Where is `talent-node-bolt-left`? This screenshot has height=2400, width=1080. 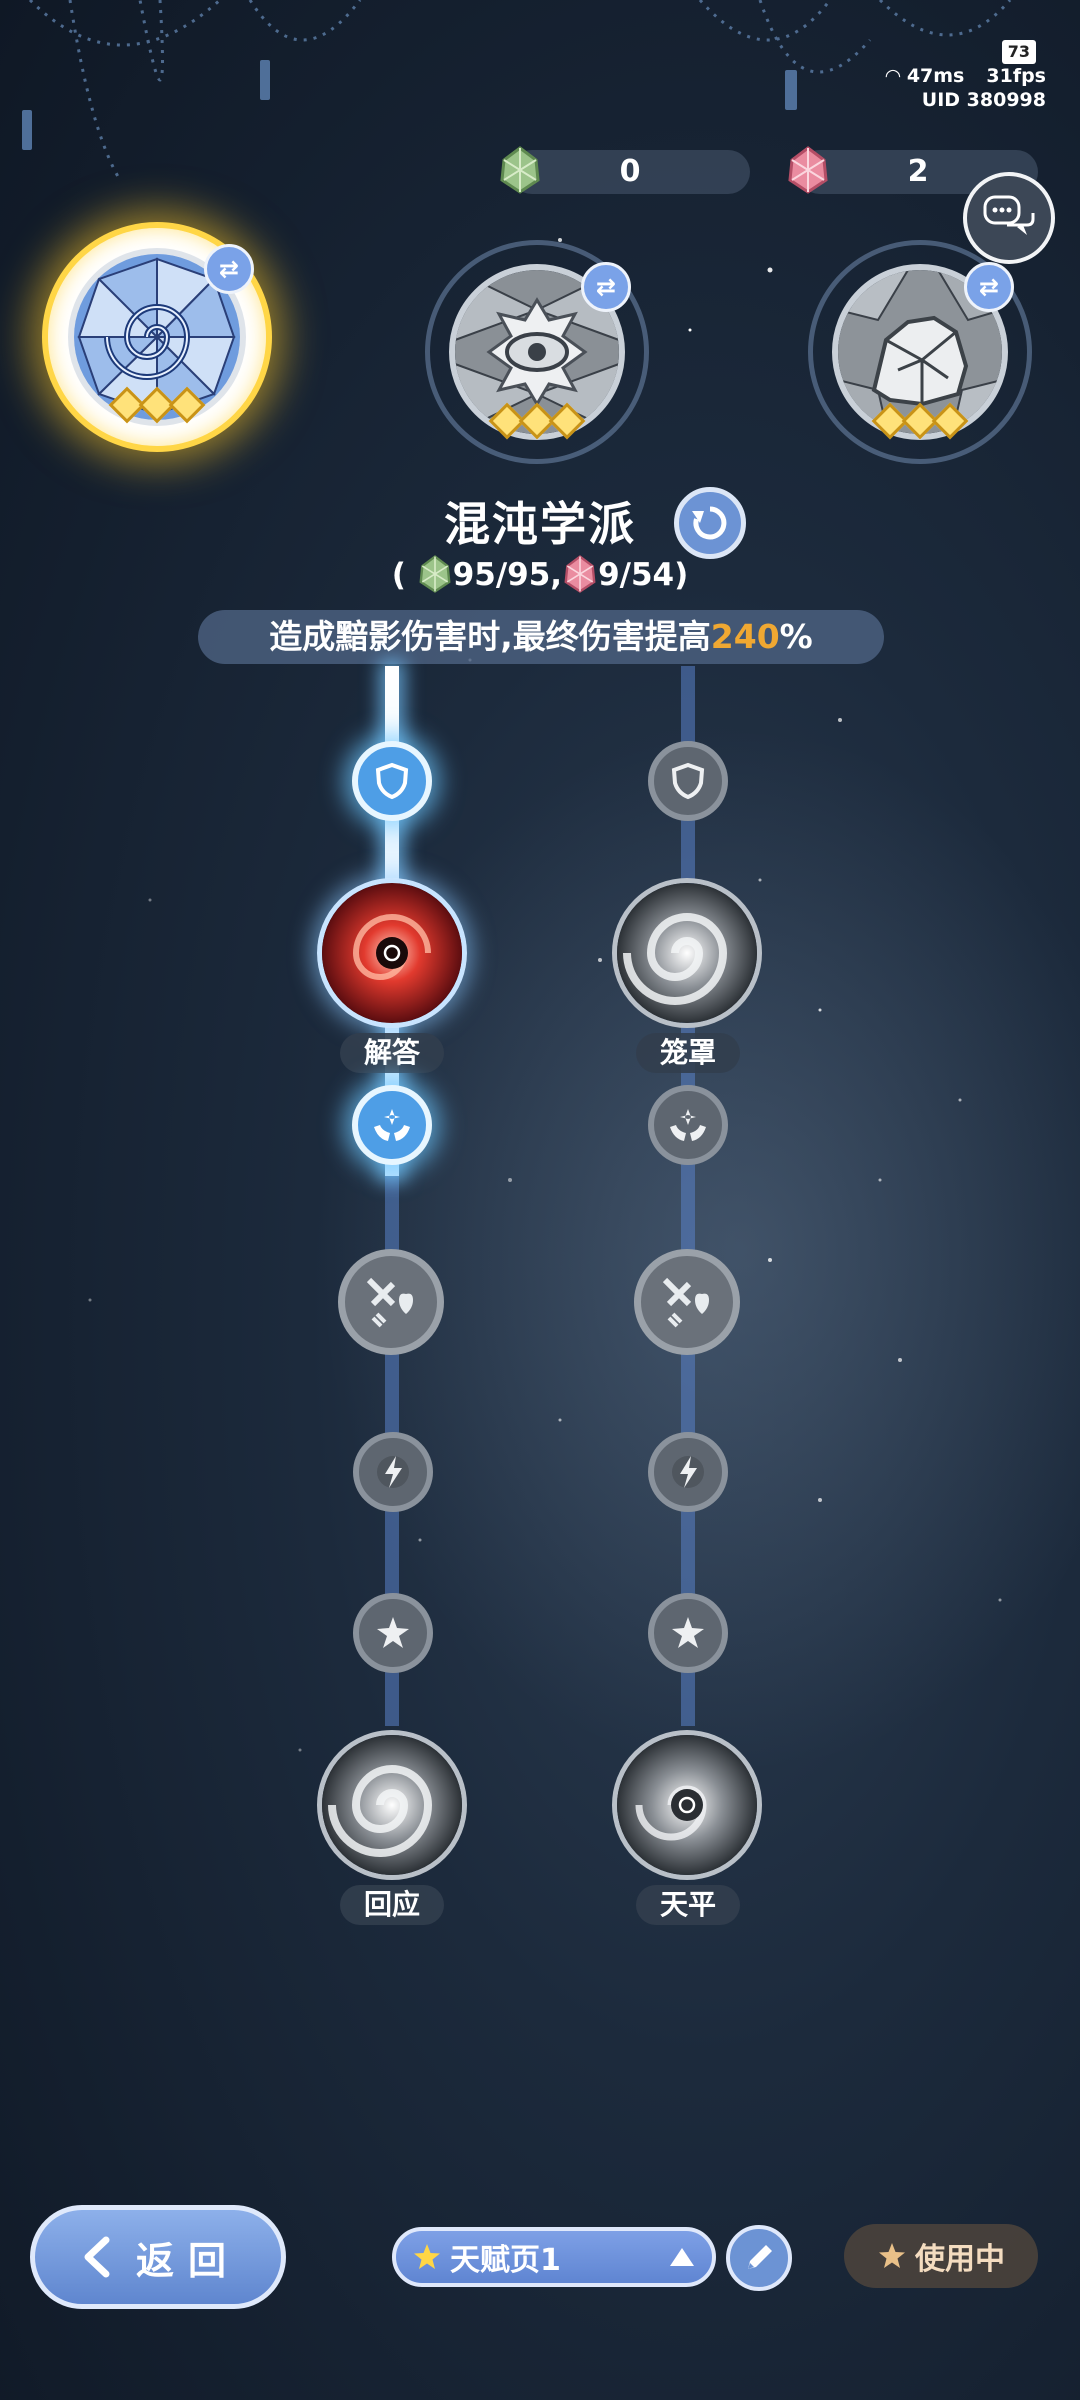 talent-node-bolt-left is located at coordinates (393, 1472).